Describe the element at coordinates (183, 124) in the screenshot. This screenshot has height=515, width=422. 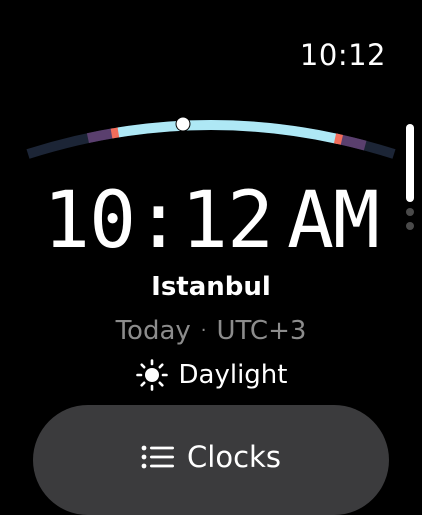
I see `current-time-dot` at that location.